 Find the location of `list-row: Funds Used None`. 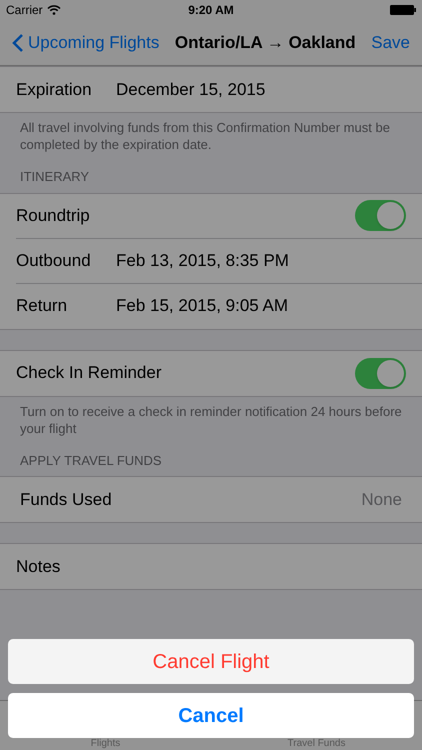

list-row: Funds Used None is located at coordinates (211, 499).